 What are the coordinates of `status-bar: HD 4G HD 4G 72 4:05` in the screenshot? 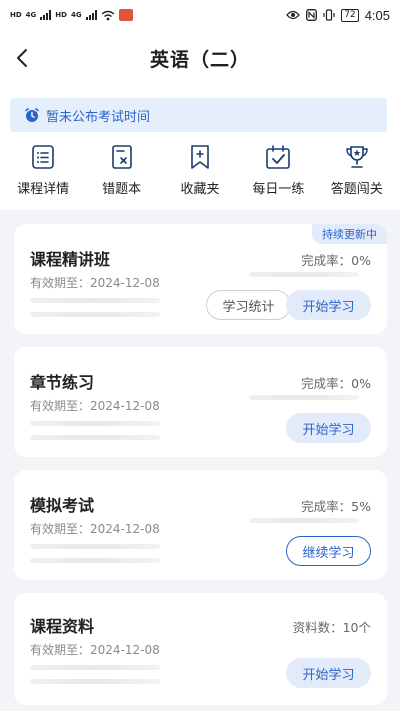 It's located at (200, 15).